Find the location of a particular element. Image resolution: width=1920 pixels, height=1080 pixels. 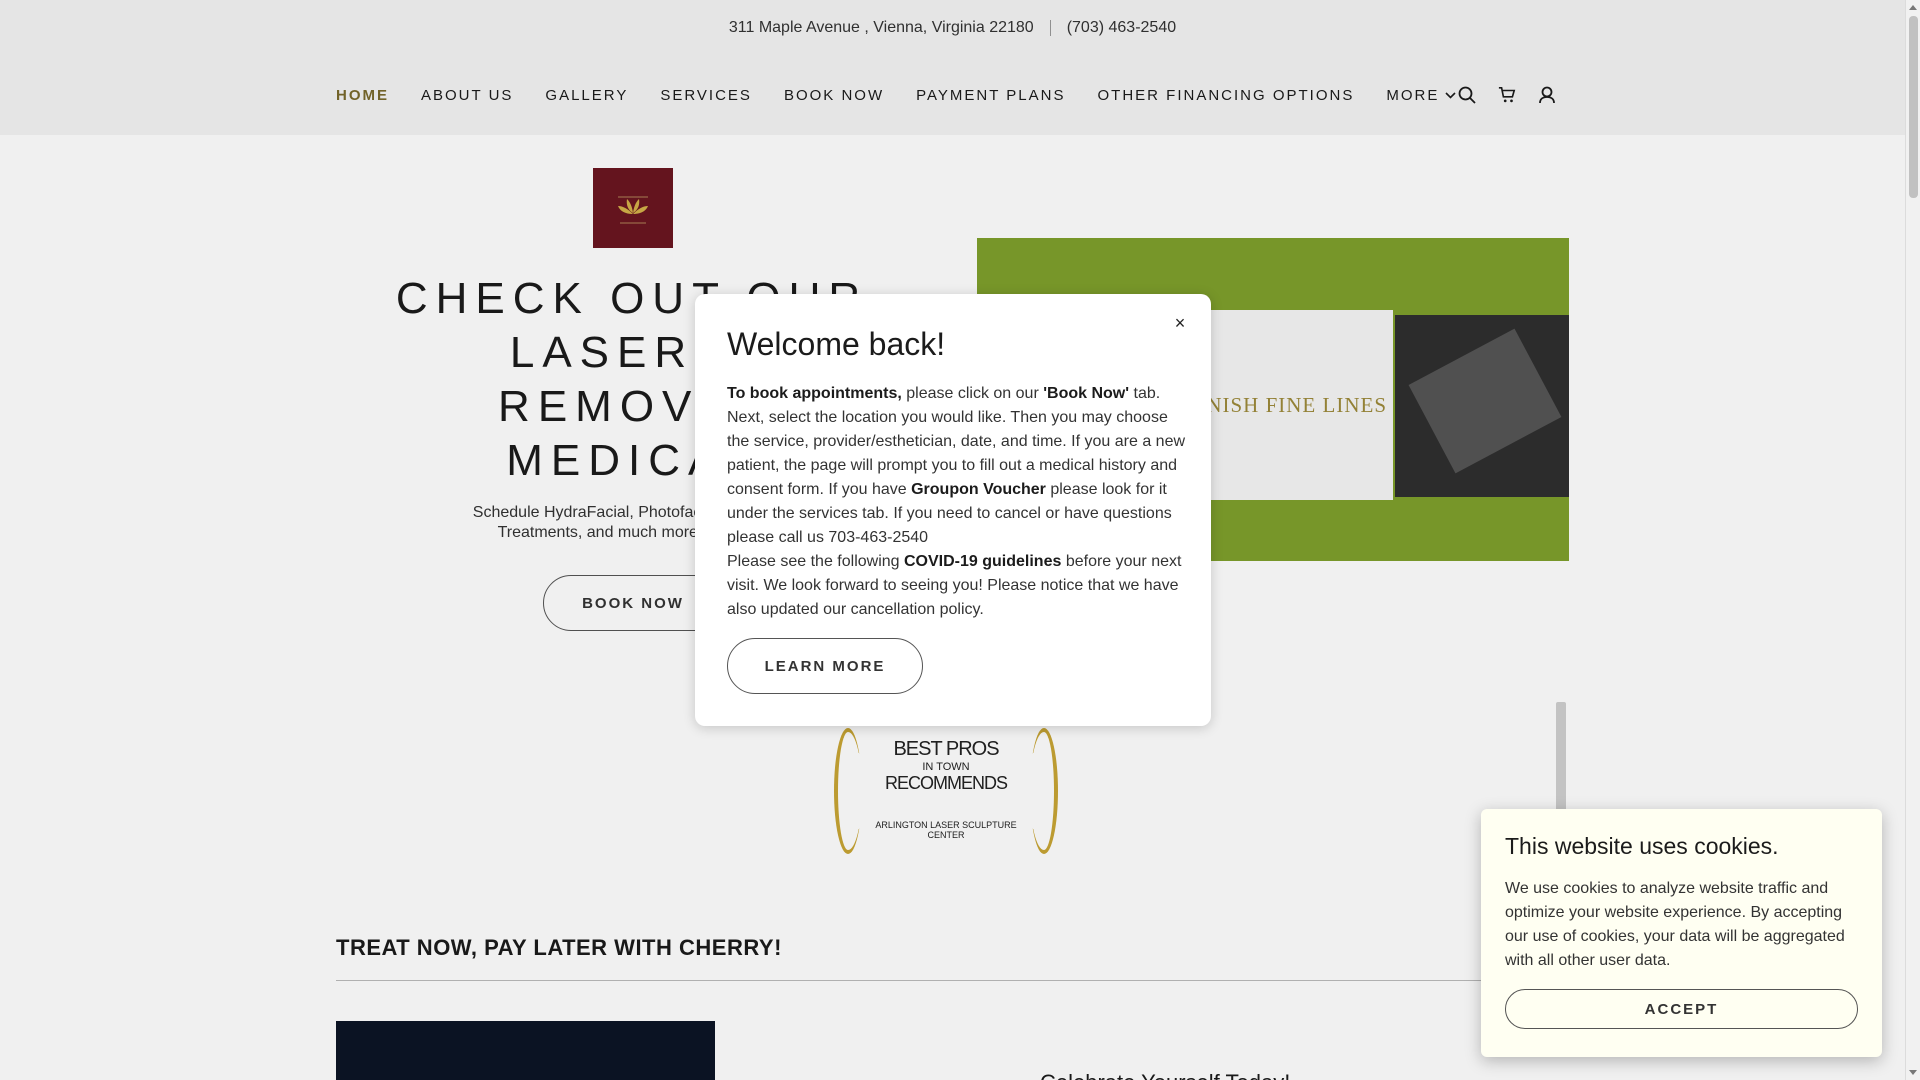

scrollbar-thumb is located at coordinates (1913, 107).